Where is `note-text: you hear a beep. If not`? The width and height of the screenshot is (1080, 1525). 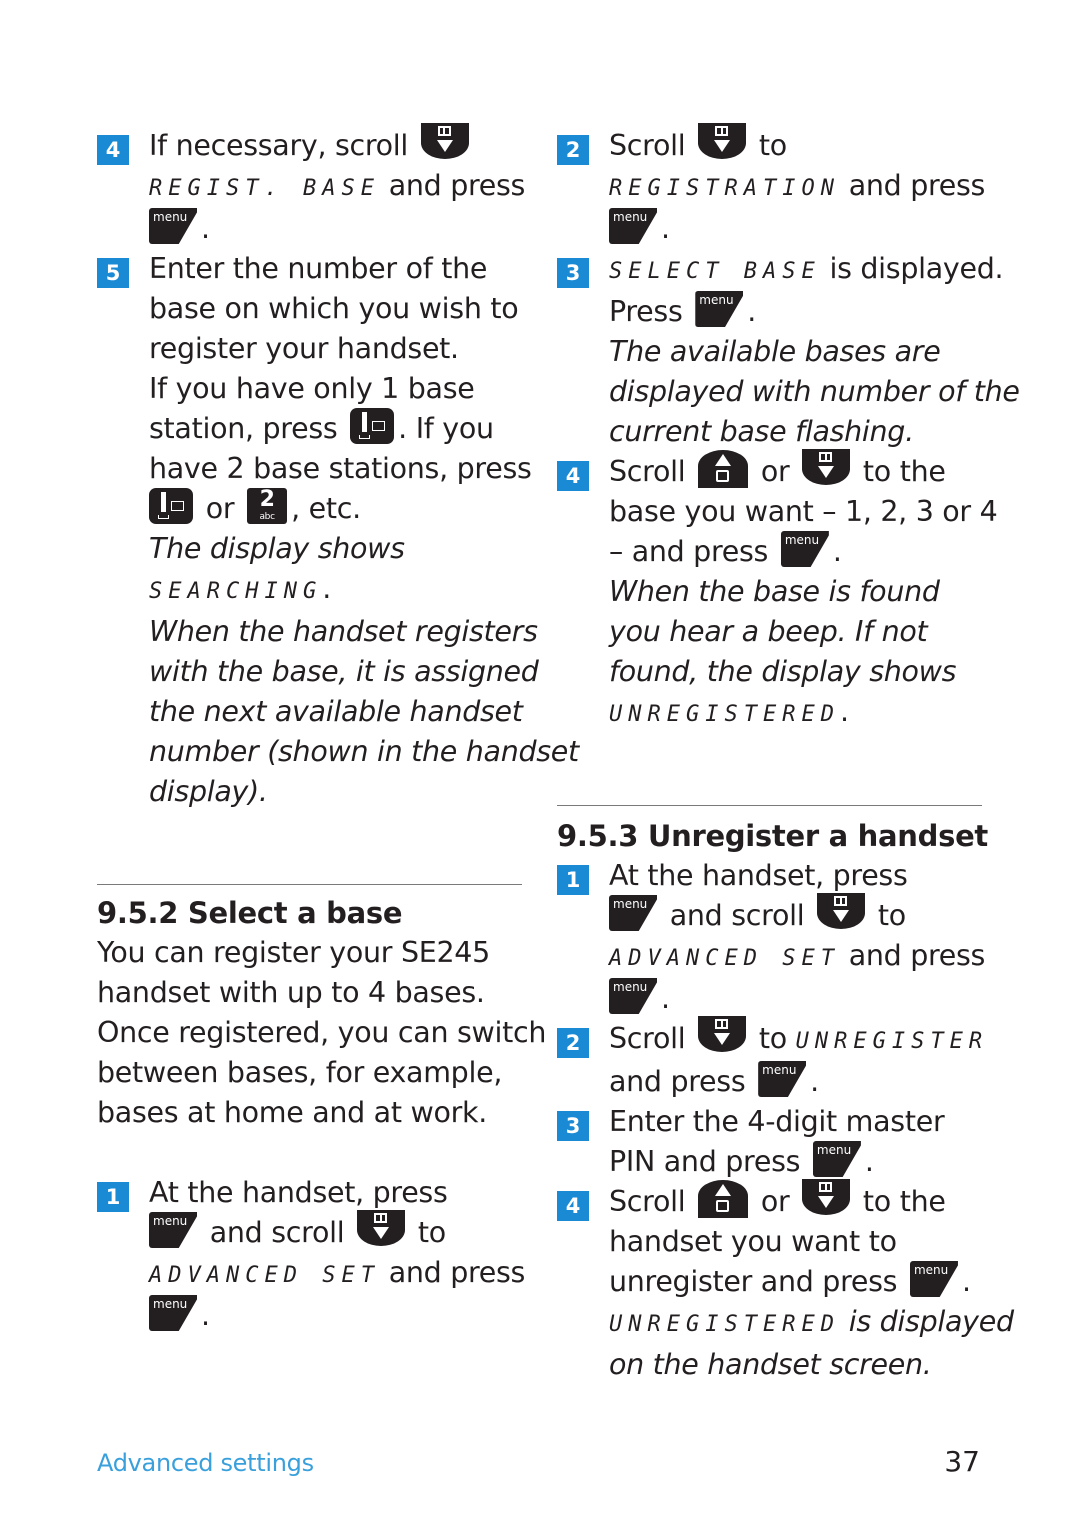 note-text: you hear a beep. If not is located at coordinates (768, 631).